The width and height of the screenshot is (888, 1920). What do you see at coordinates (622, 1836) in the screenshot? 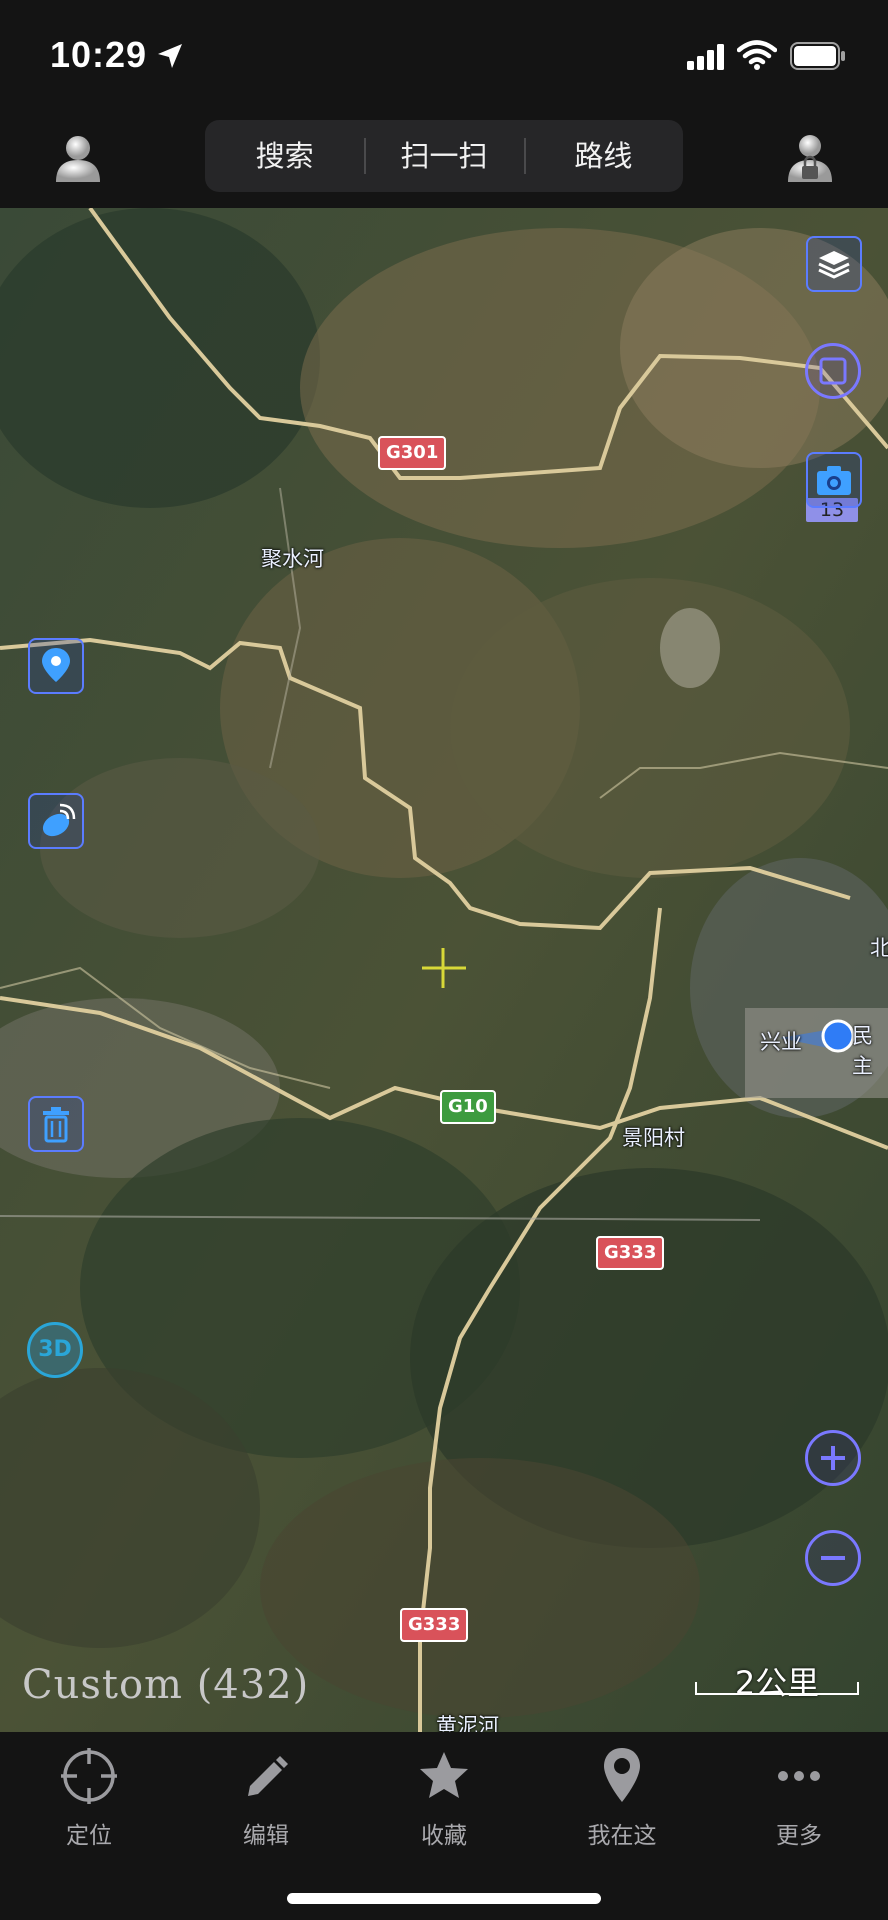
I see `nav-i-am-here-label: 我在这` at bounding box center [622, 1836].